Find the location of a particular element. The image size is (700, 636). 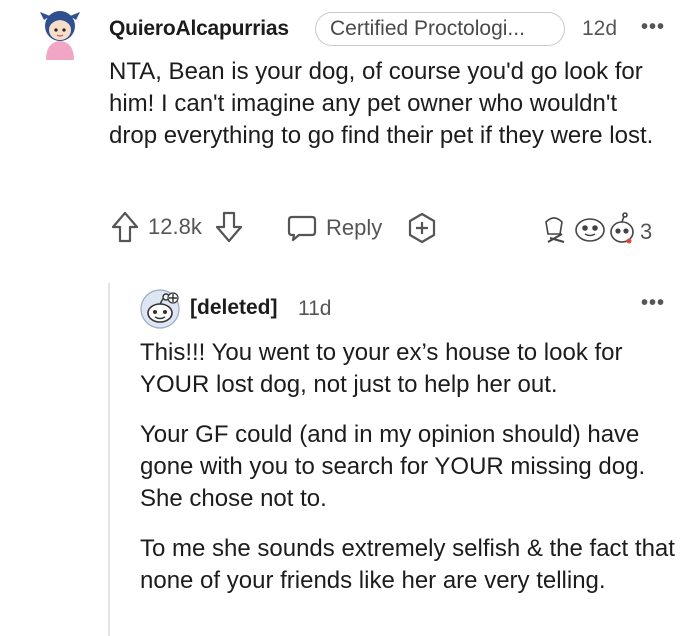

reply-username: [deleted] is located at coordinates (234, 307).